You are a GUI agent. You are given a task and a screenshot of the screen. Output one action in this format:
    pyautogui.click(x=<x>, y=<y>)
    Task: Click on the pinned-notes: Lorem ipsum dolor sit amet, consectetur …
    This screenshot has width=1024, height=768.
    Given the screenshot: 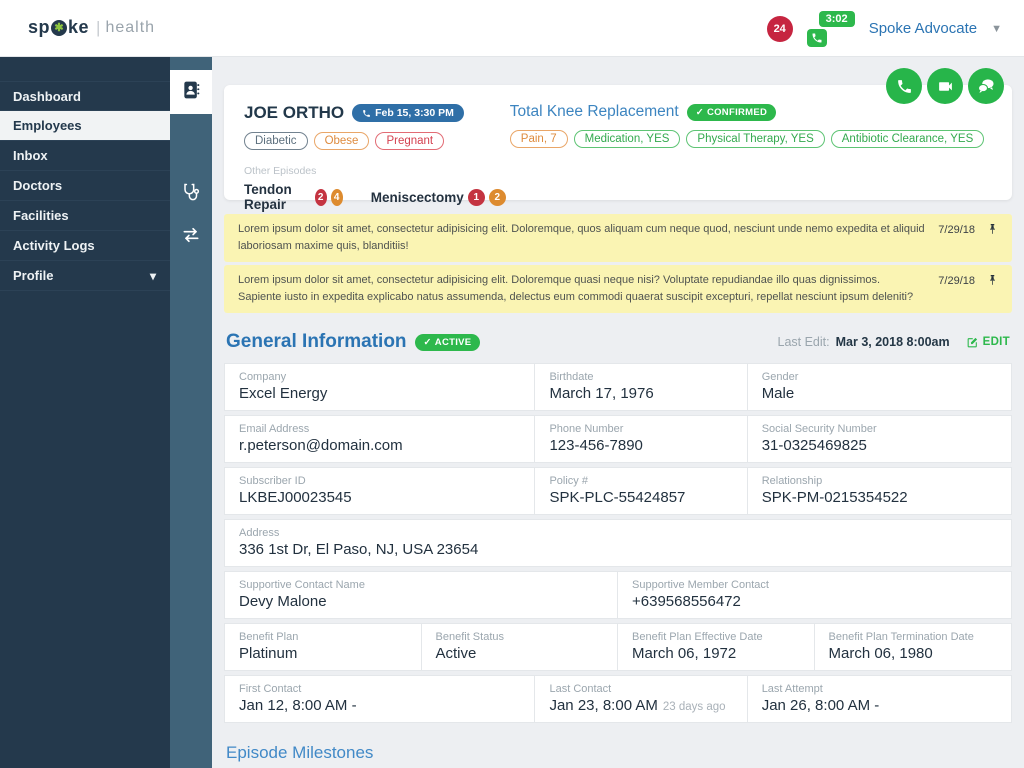 What is the action you would take?
    pyautogui.click(x=618, y=264)
    